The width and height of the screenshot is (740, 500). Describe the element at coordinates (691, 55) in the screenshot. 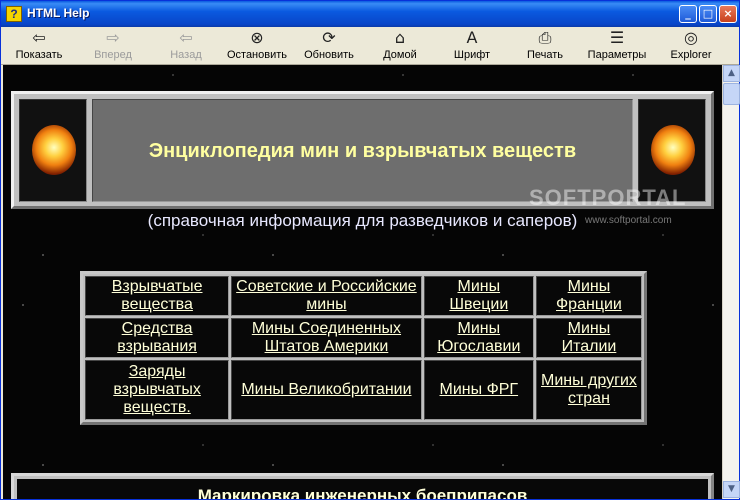

I see `explorer-label: Explorer` at that location.